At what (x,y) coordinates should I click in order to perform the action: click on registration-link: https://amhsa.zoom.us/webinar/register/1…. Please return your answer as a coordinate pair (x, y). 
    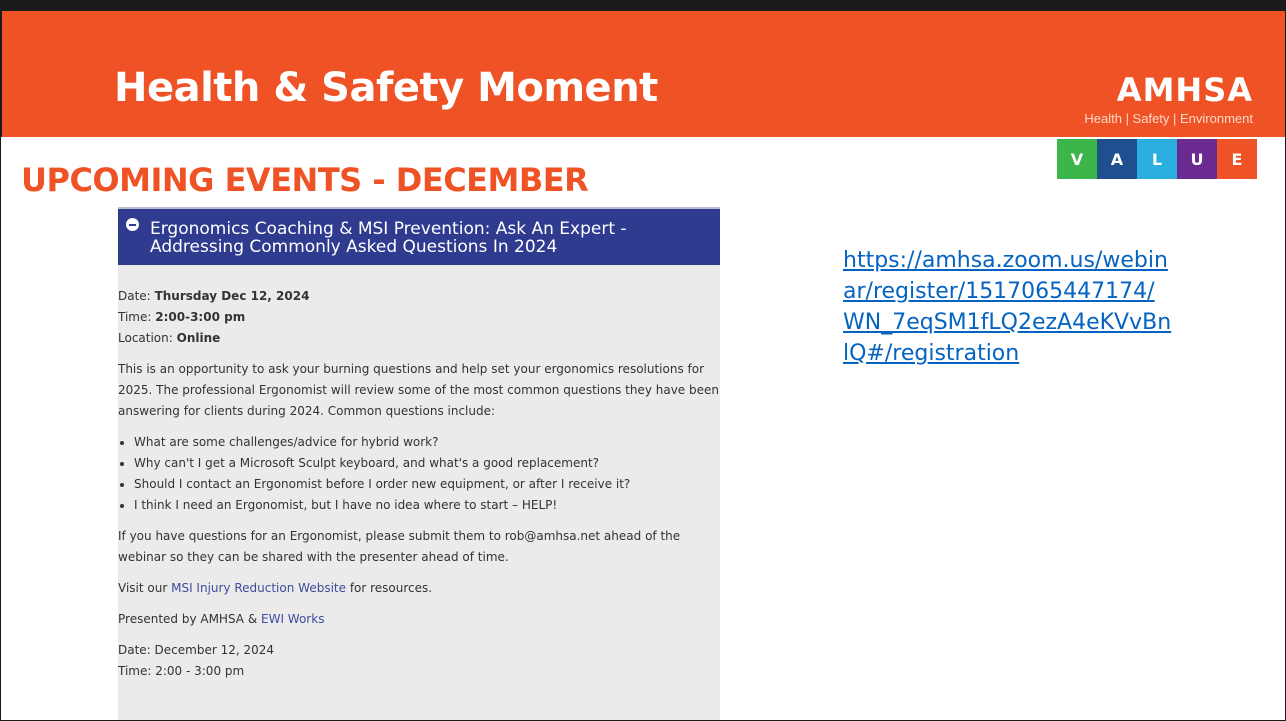
    Looking at the image, I should click on (1008, 307).